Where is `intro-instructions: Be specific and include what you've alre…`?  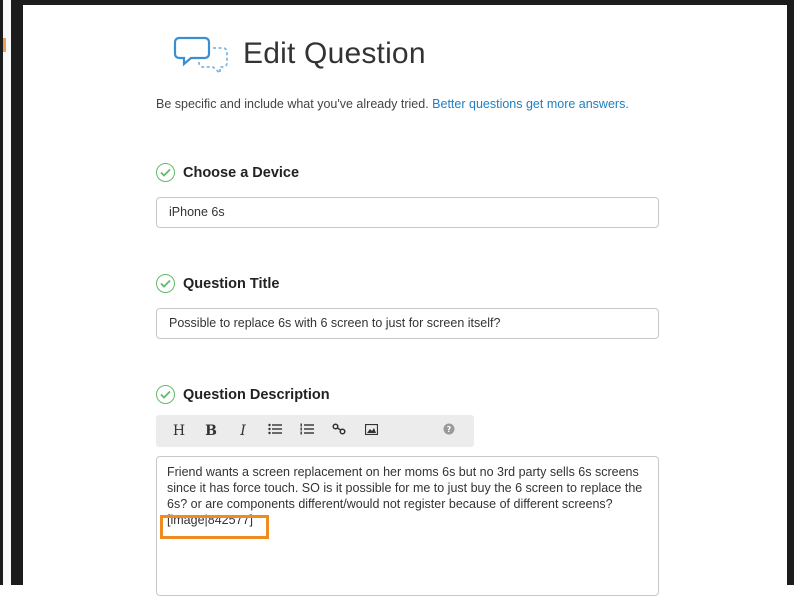 intro-instructions: Be specific and include what you've alre… is located at coordinates (292, 104).